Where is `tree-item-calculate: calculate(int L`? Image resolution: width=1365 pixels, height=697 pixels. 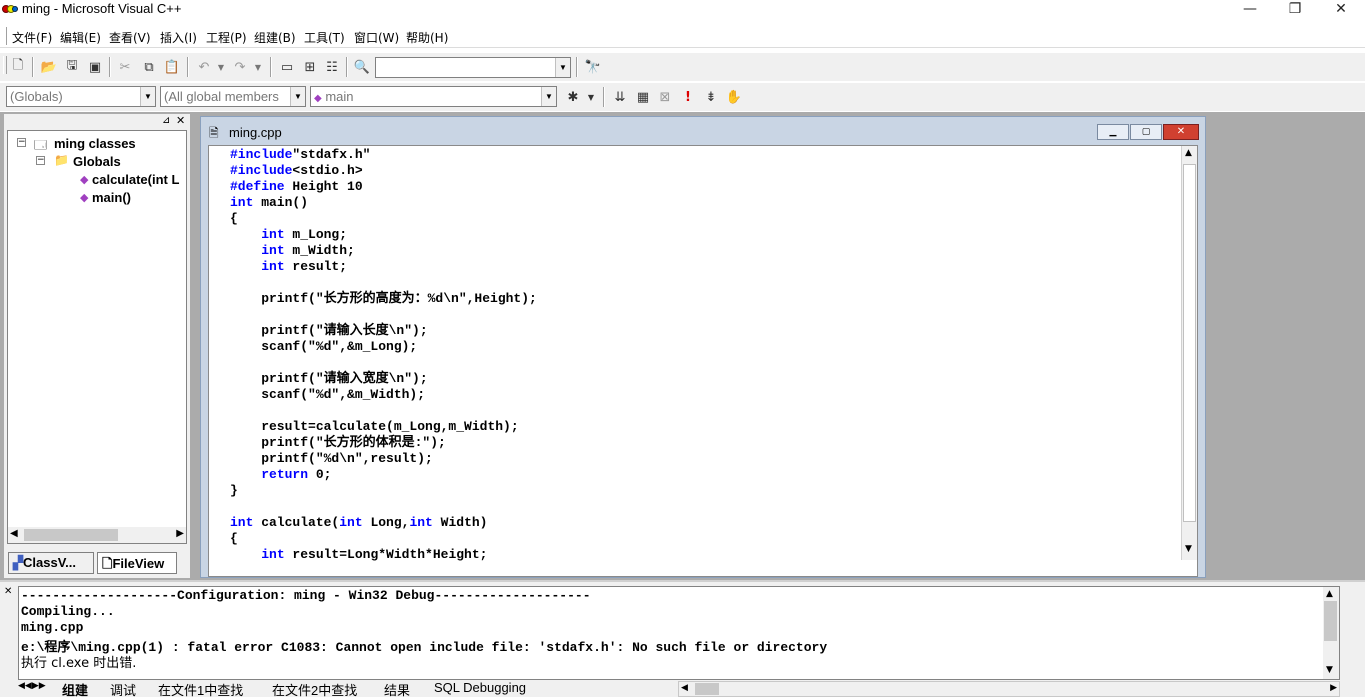 tree-item-calculate: calculate(int L is located at coordinates (135, 179).